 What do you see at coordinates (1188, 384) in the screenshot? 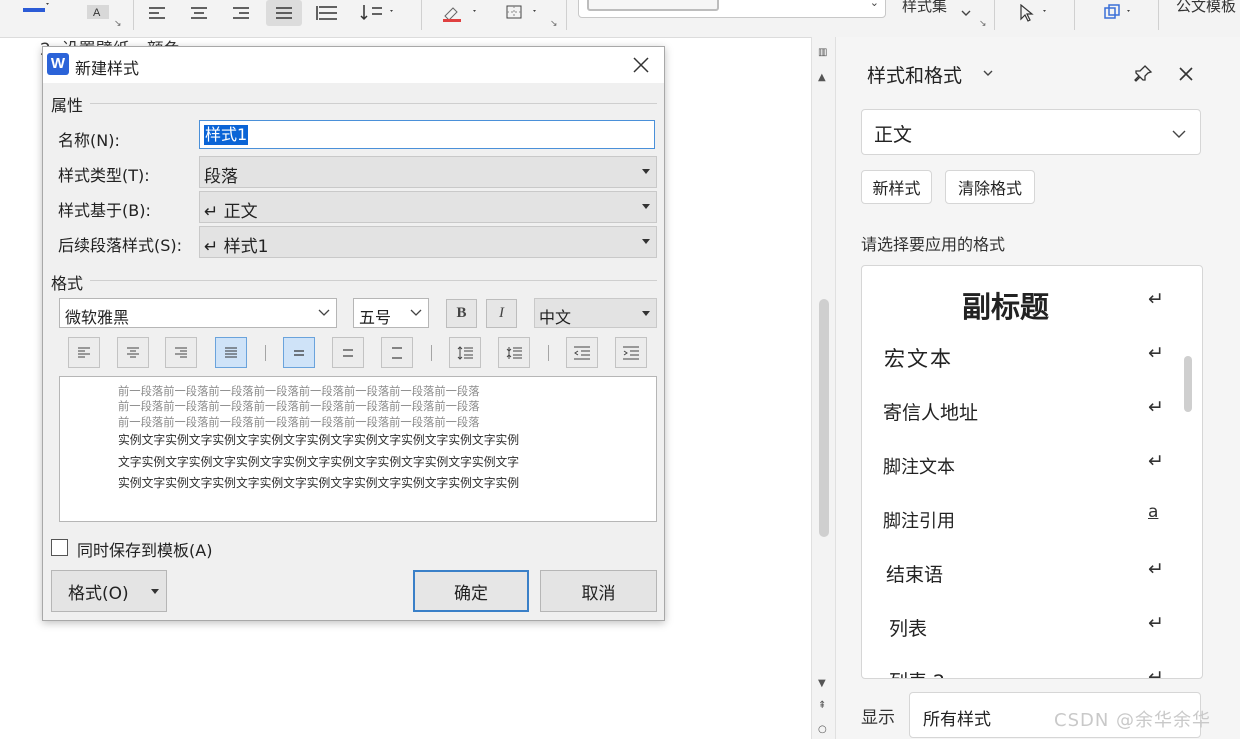
I see `style-list-scrollbar-thumb` at bounding box center [1188, 384].